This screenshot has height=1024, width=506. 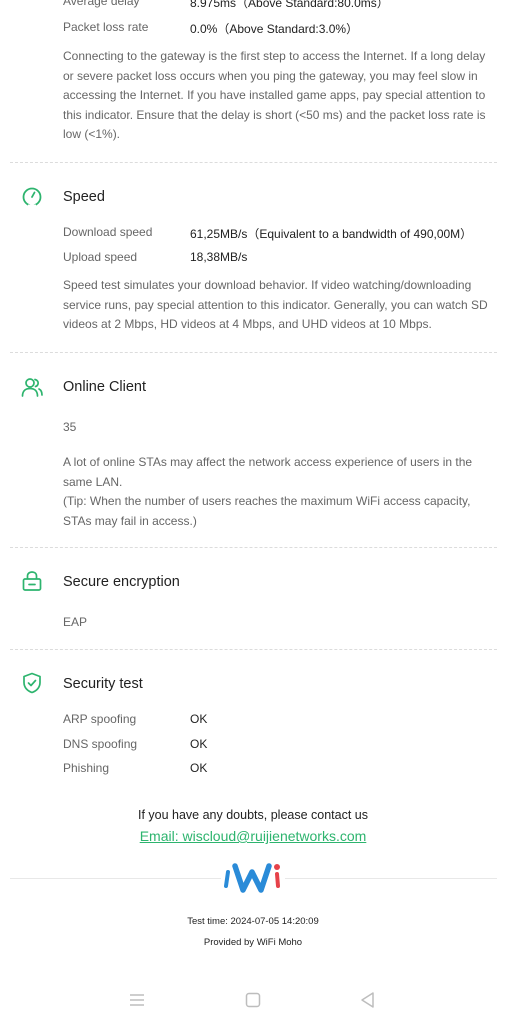 What do you see at coordinates (199, 719) in the screenshot?
I see `arp-spoofing-value: OK` at bounding box center [199, 719].